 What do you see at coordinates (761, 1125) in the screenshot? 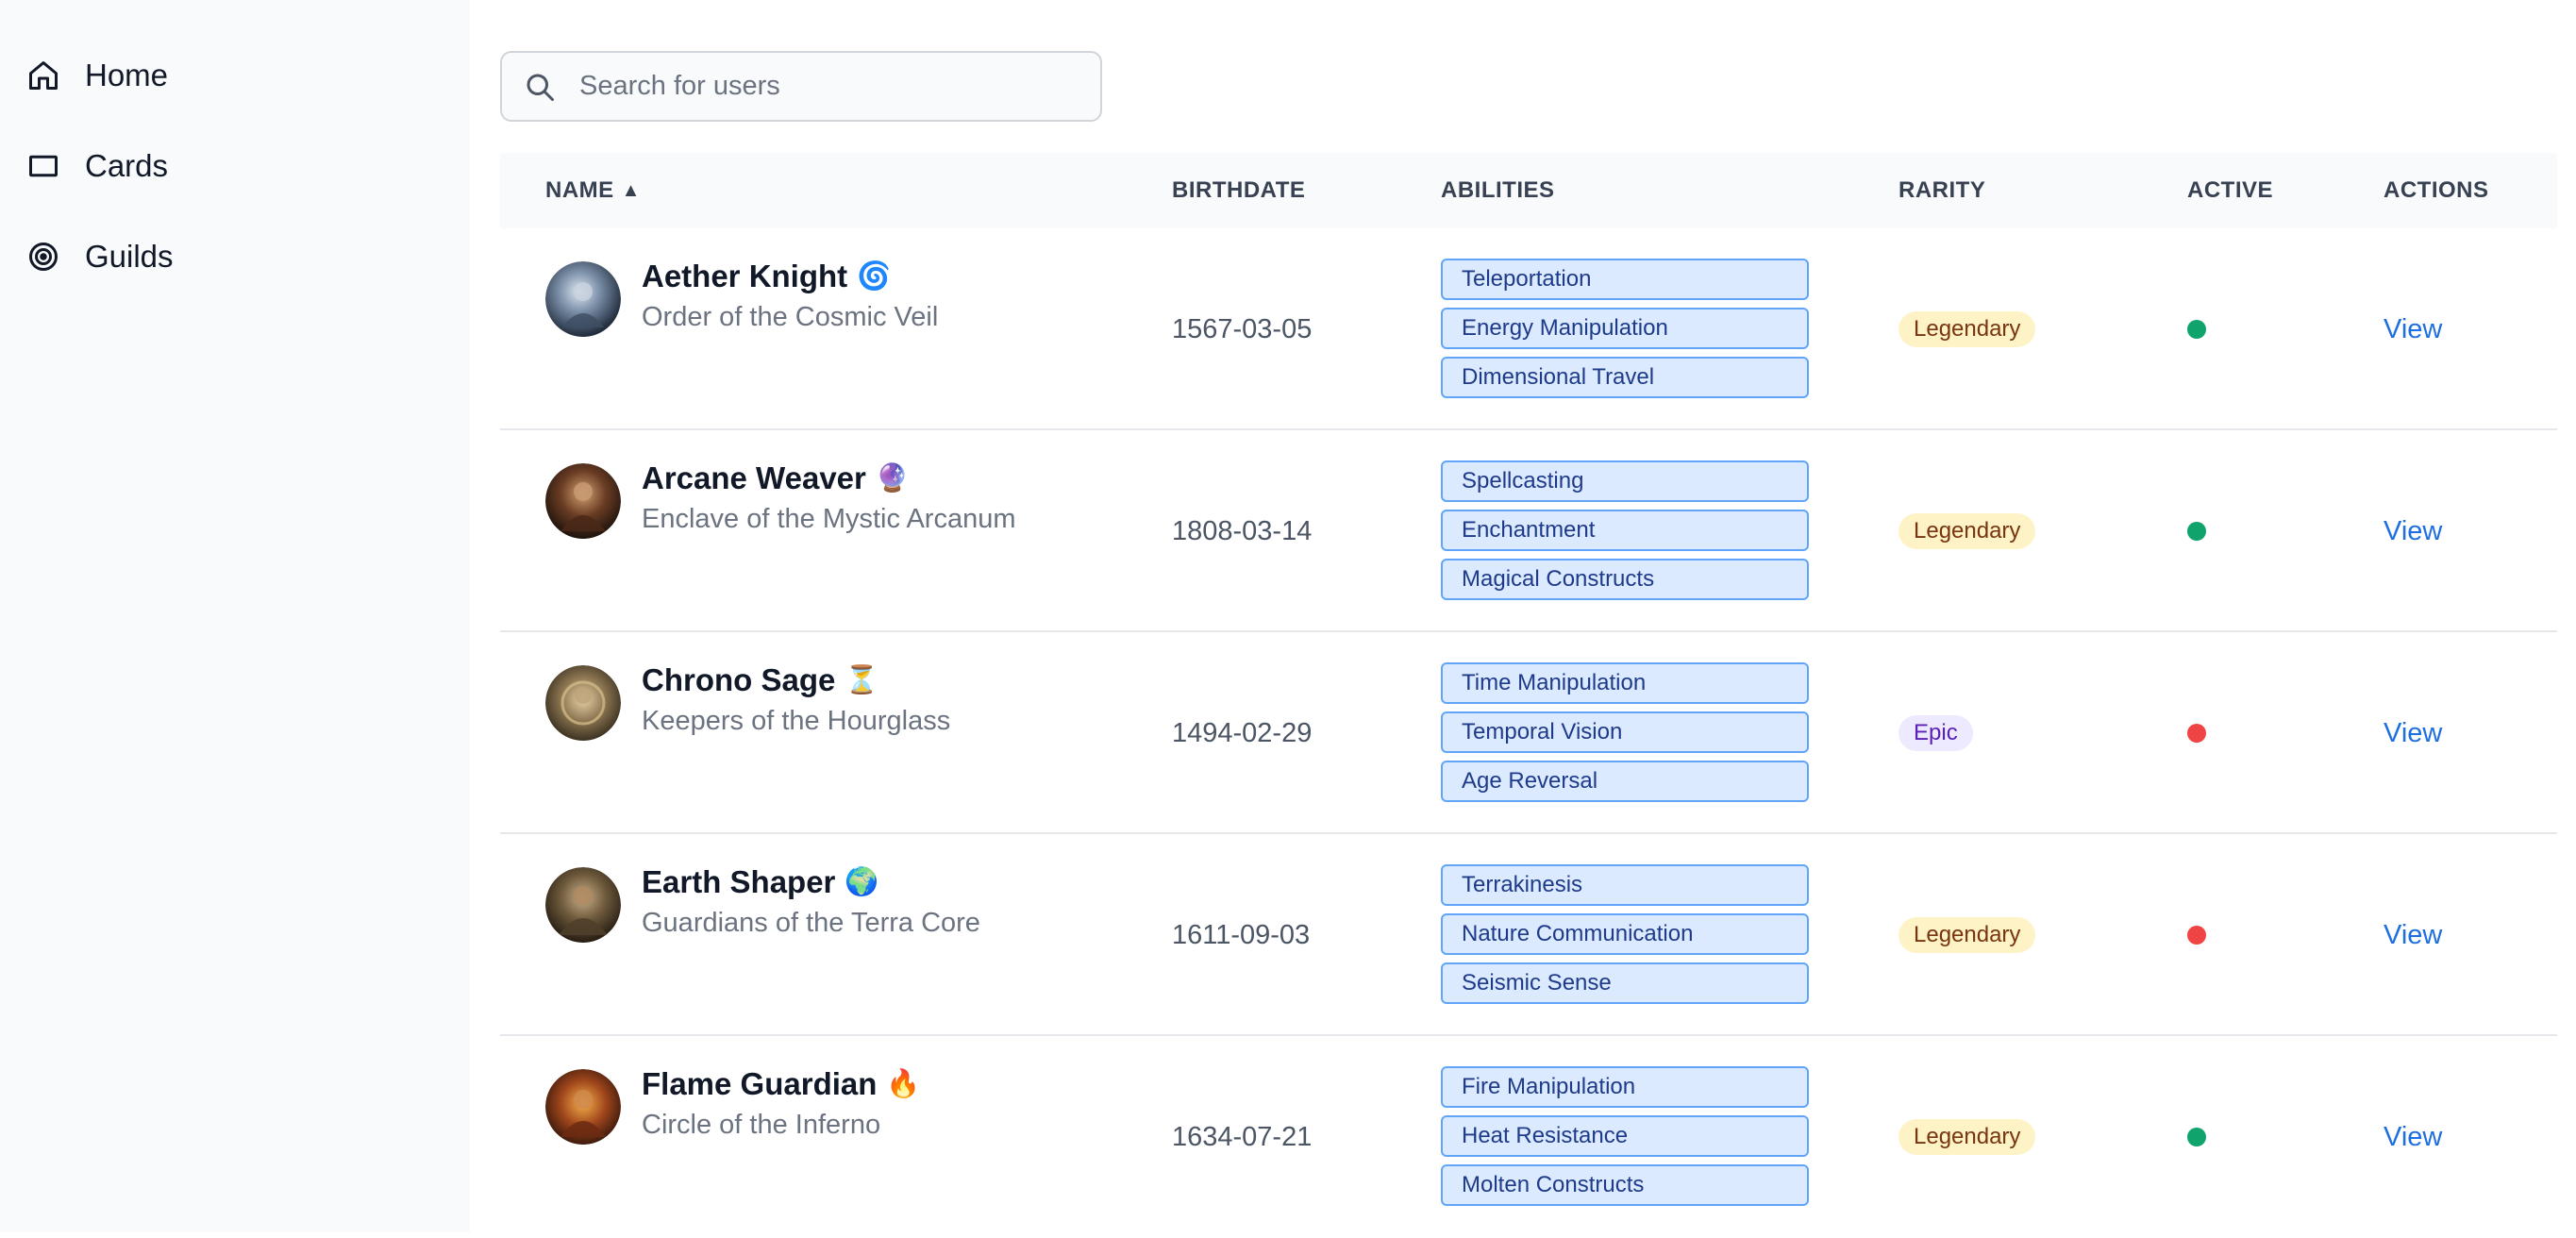
I see `character-guild: Circle of the Inferno` at bounding box center [761, 1125].